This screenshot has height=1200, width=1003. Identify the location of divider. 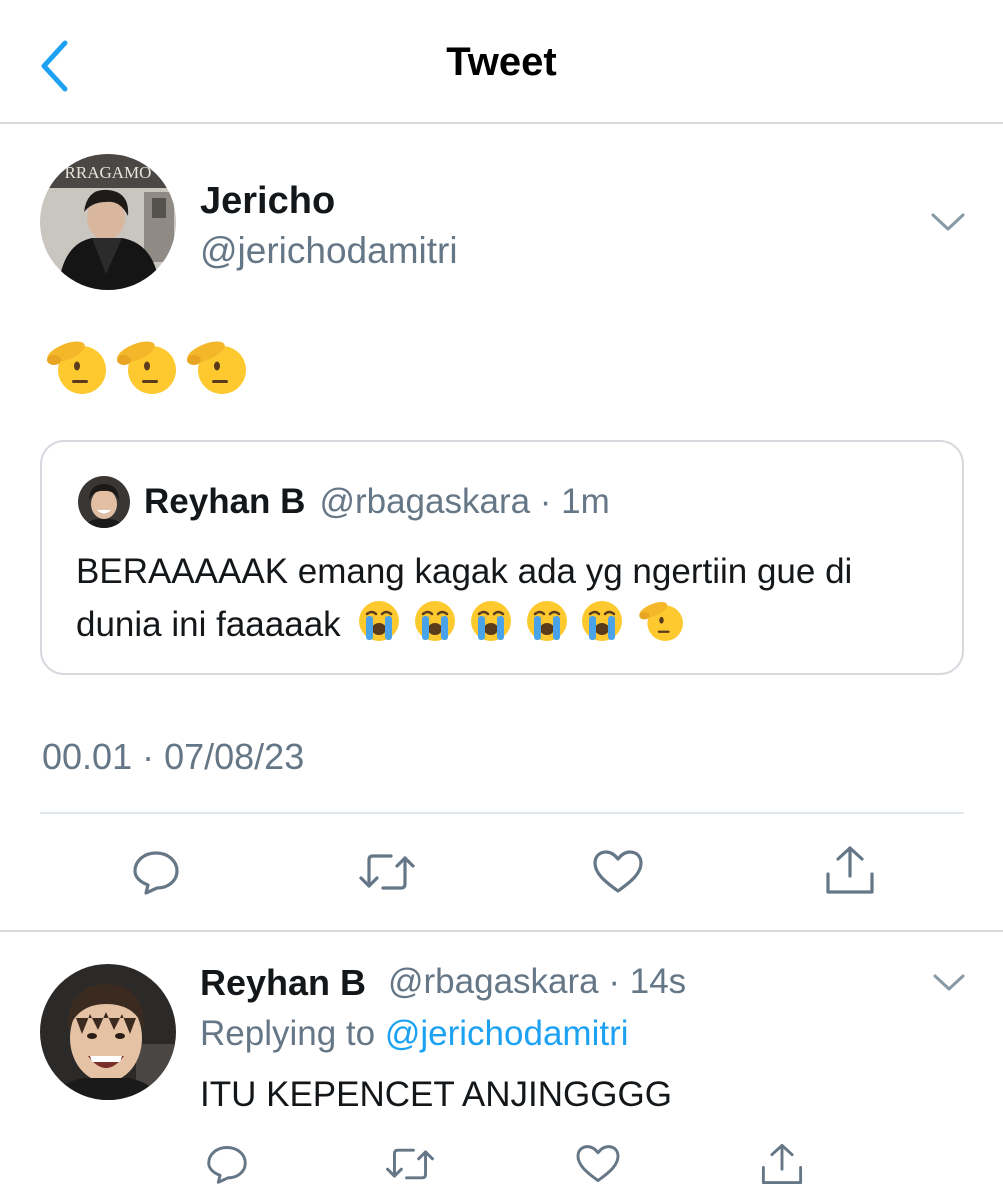
(502, 813).